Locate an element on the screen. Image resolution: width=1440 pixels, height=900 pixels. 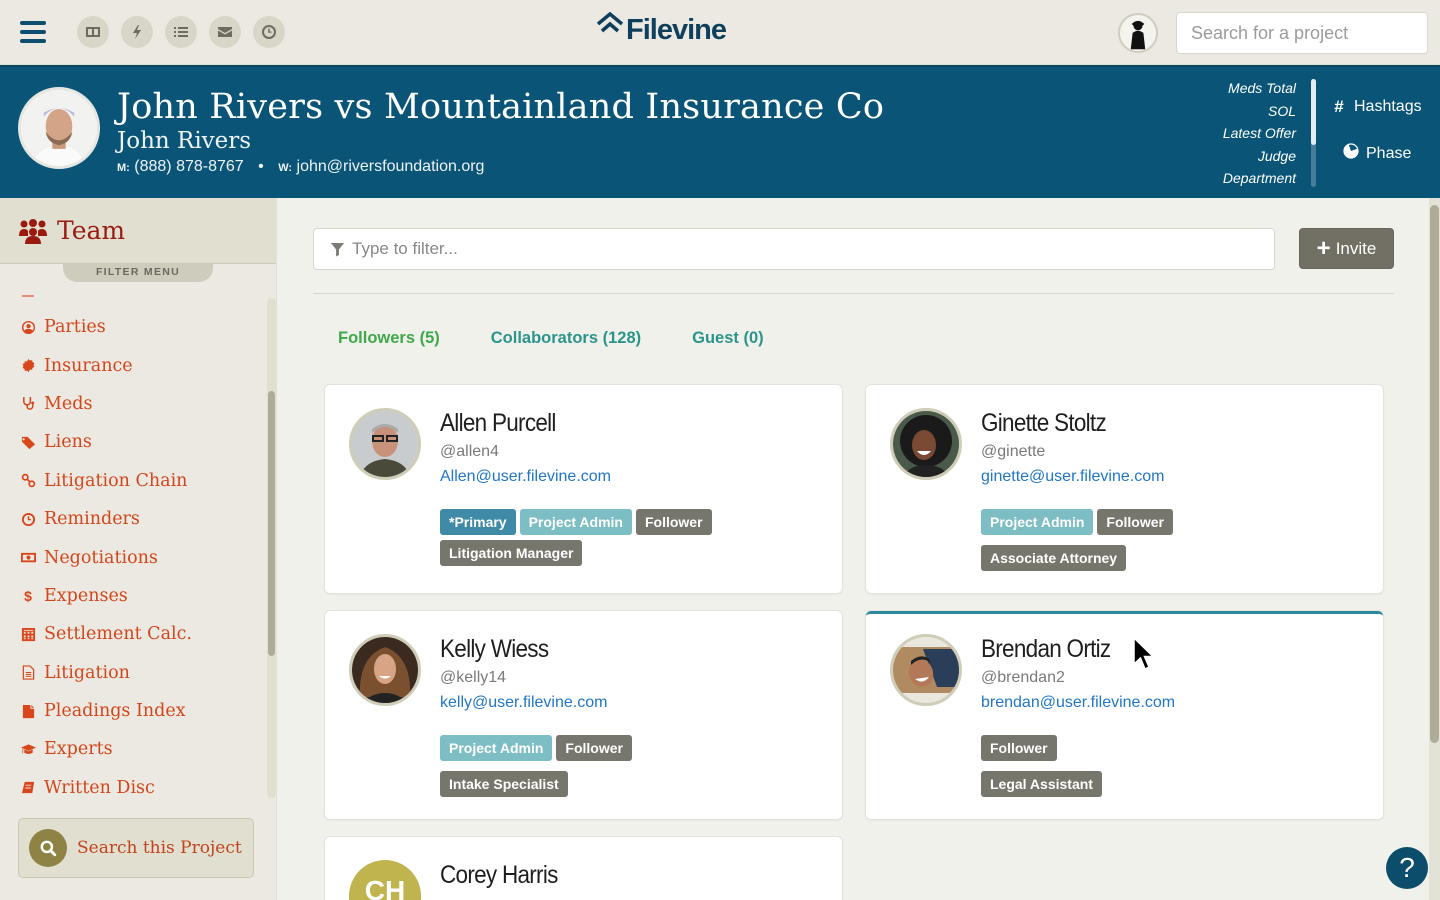
member-name: Kelly Wiess is located at coordinates (494, 649).